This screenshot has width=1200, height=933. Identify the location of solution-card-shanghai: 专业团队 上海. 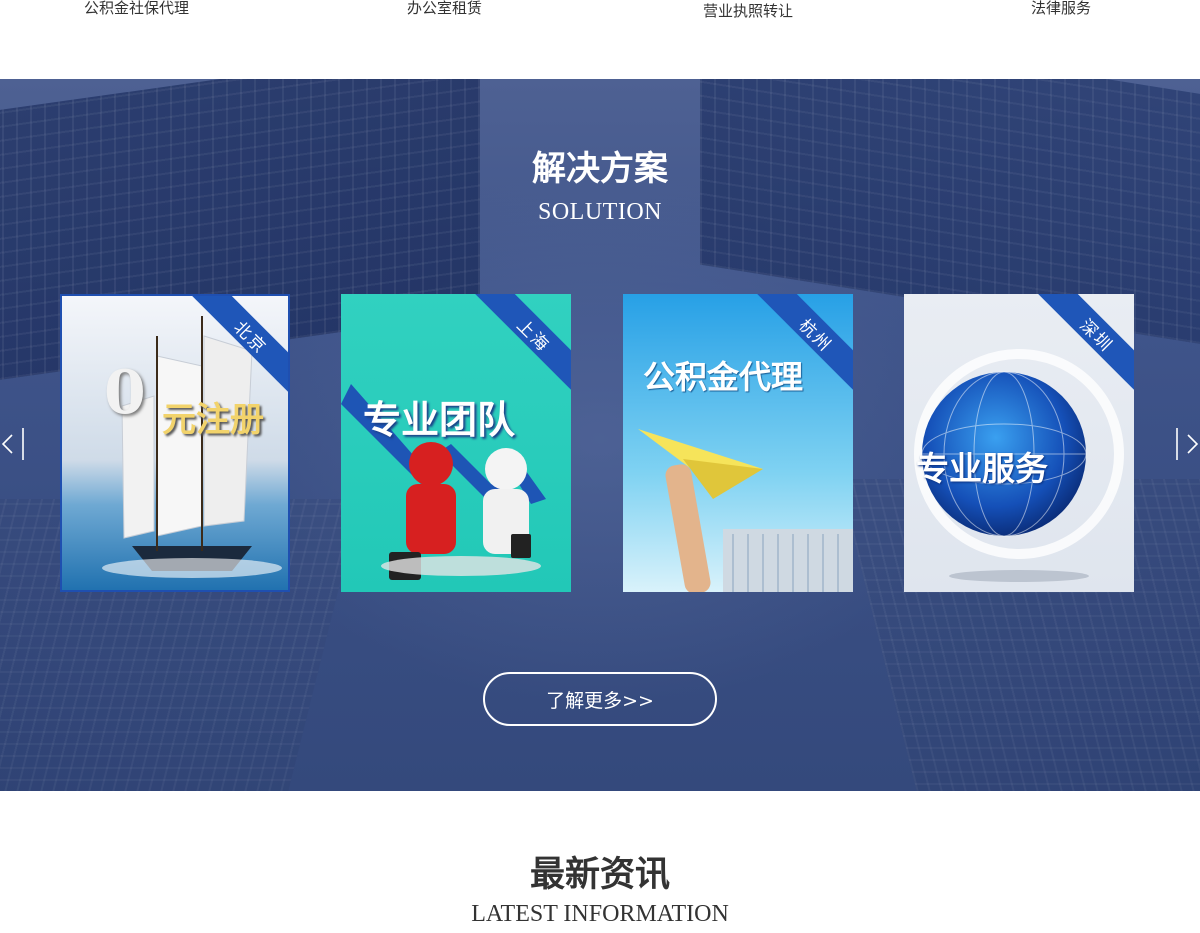
(456, 443).